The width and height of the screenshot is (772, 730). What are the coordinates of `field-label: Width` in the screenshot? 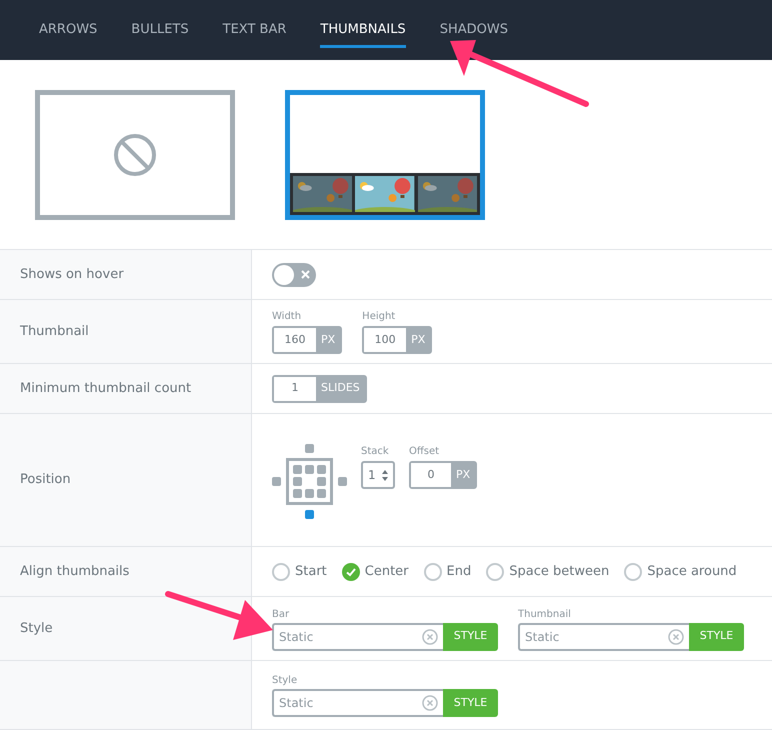 It's located at (287, 317).